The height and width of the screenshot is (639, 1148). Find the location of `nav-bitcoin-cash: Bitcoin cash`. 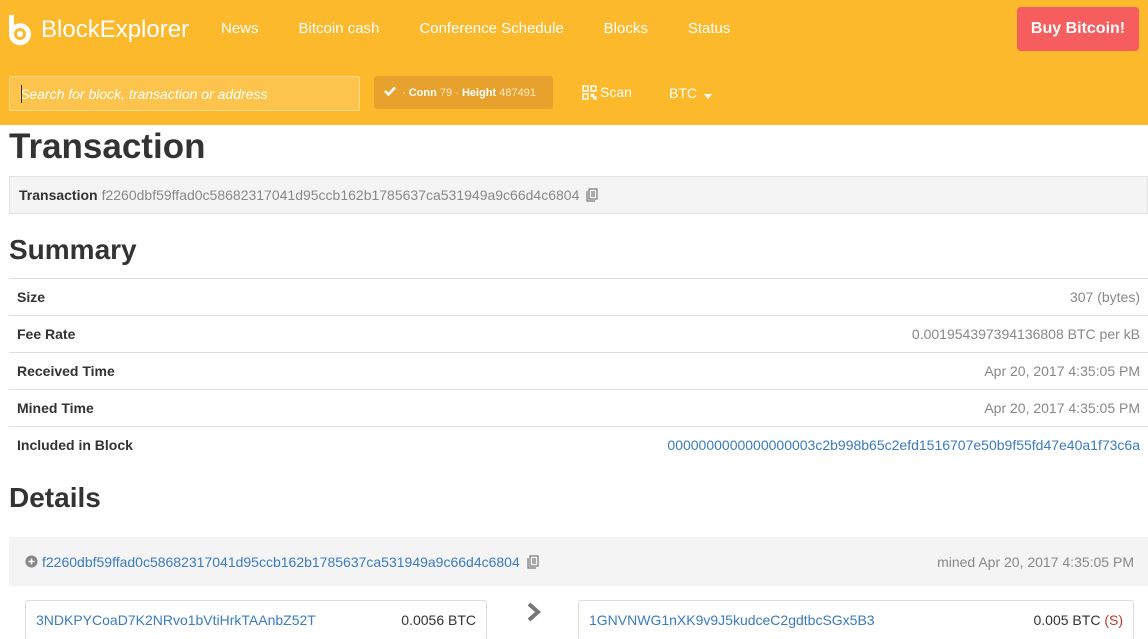

nav-bitcoin-cash: Bitcoin cash is located at coordinates (339, 29).